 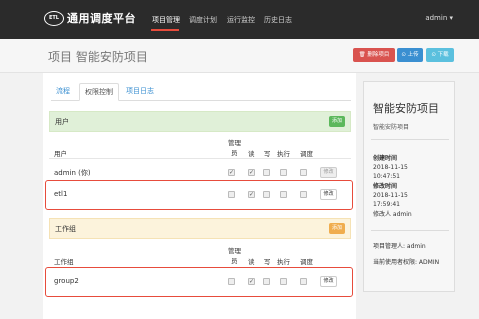 I want to click on project-manager: 项目管理人: admin, so click(x=399, y=246).